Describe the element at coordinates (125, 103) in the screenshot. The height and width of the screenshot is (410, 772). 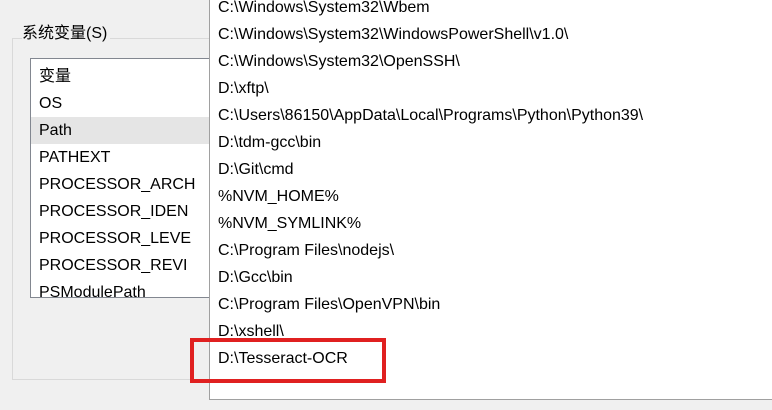
I see `list-item-os: OS` at that location.